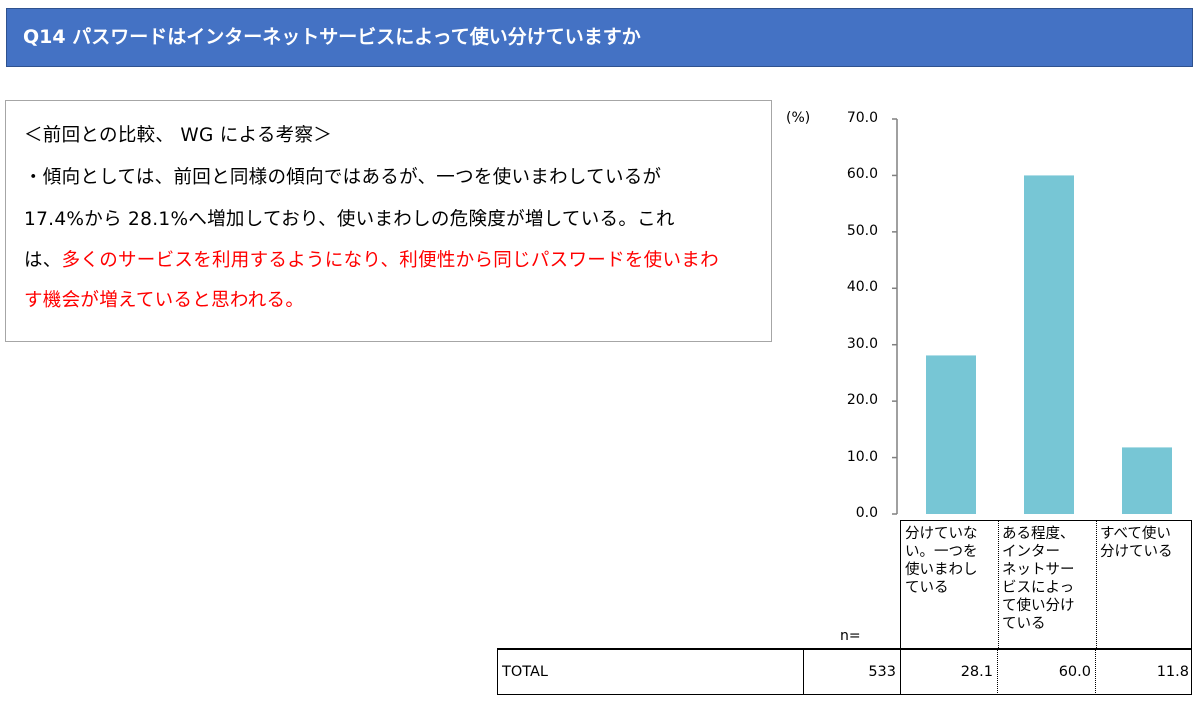 This screenshot has width=1200, height=701. What do you see at coordinates (850, 636) in the screenshot?
I see `n-label: n=` at bounding box center [850, 636].